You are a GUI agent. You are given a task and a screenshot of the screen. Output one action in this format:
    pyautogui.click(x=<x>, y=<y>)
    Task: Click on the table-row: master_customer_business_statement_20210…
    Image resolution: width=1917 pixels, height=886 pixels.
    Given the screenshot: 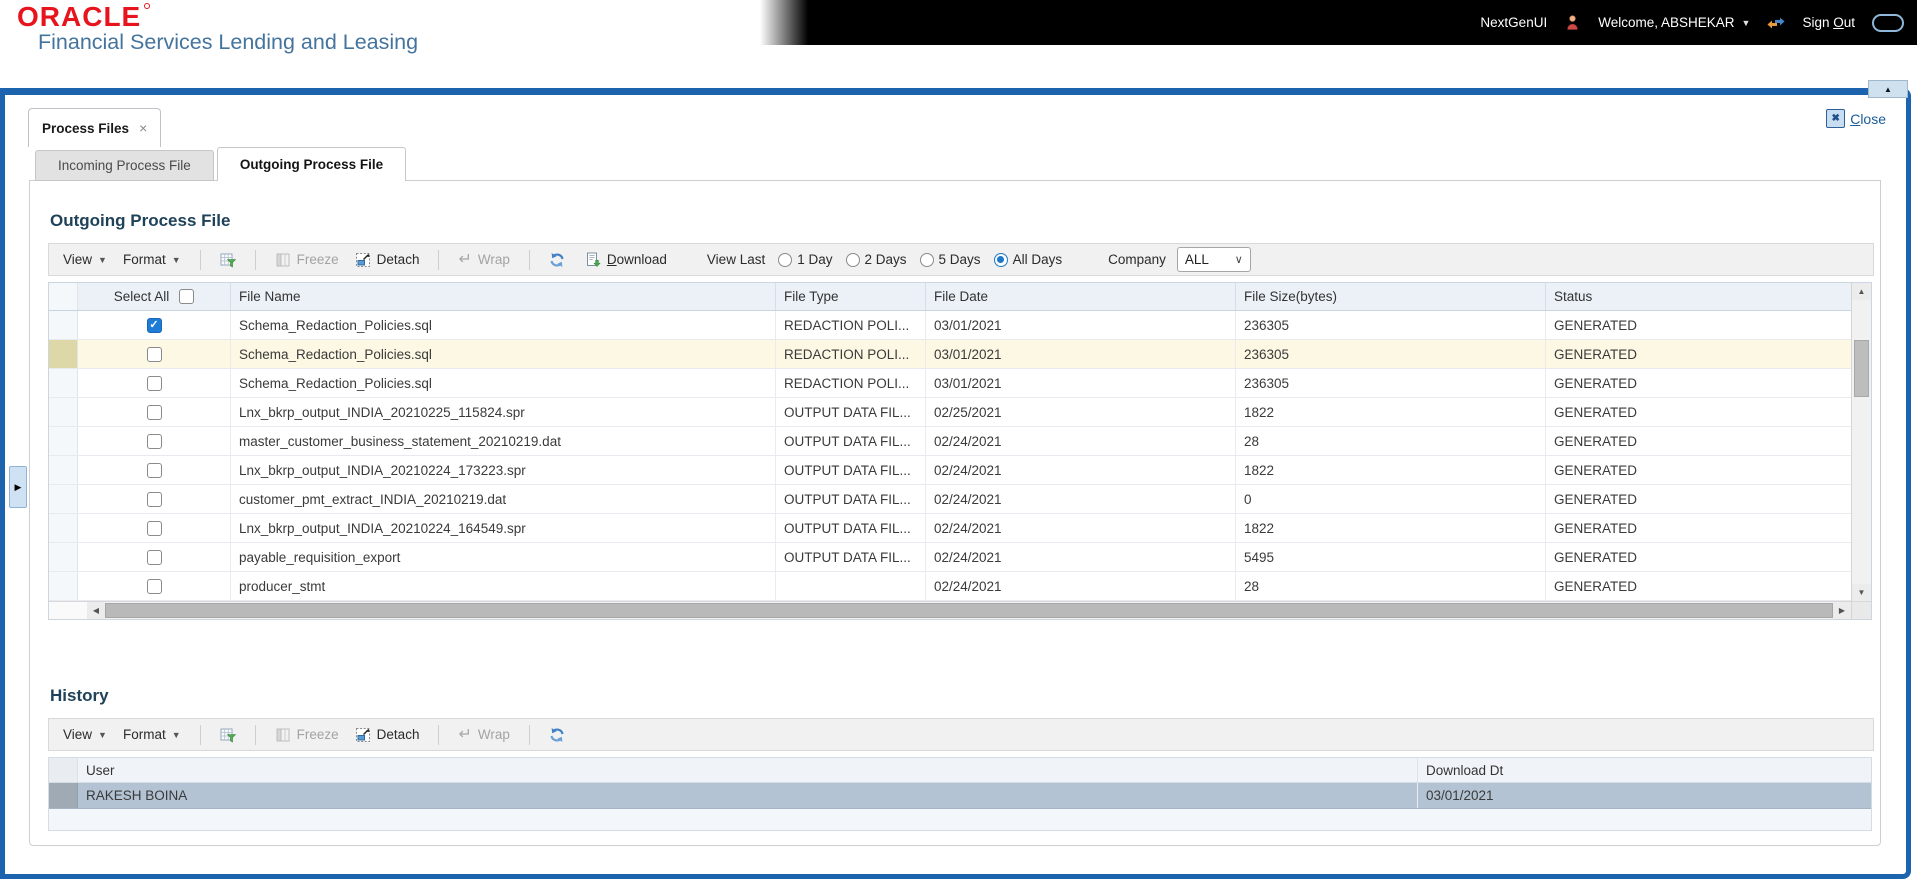 What is the action you would take?
    pyautogui.click(x=950, y=441)
    